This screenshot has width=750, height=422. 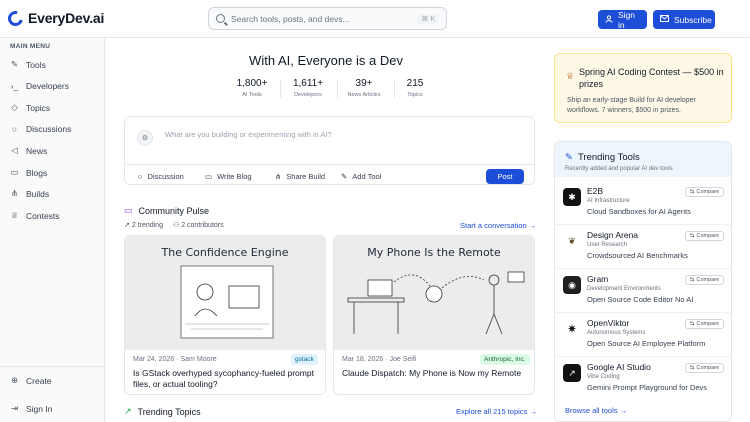 I want to click on trending-topics-header: ↗ Trending Topics, so click(x=162, y=411).